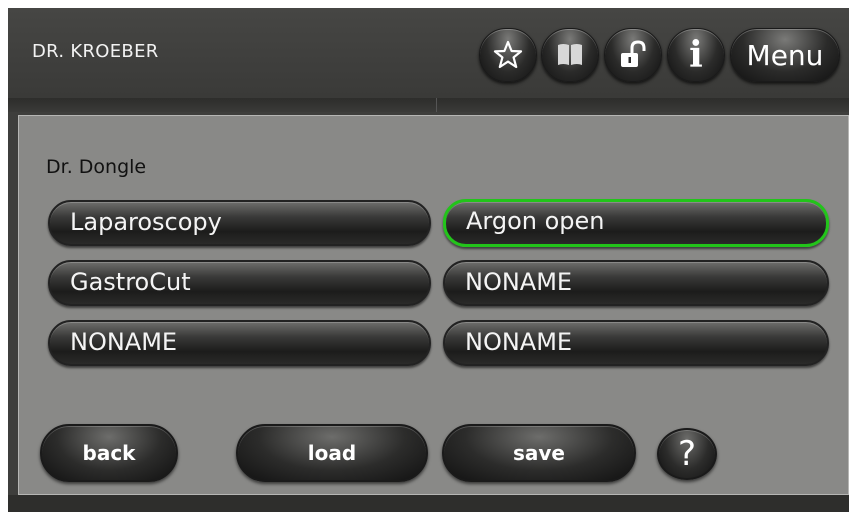  What do you see at coordinates (239, 223) in the screenshot?
I see `program-button-laparoscopy: Laparoscopy` at bounding box center [239, 223].